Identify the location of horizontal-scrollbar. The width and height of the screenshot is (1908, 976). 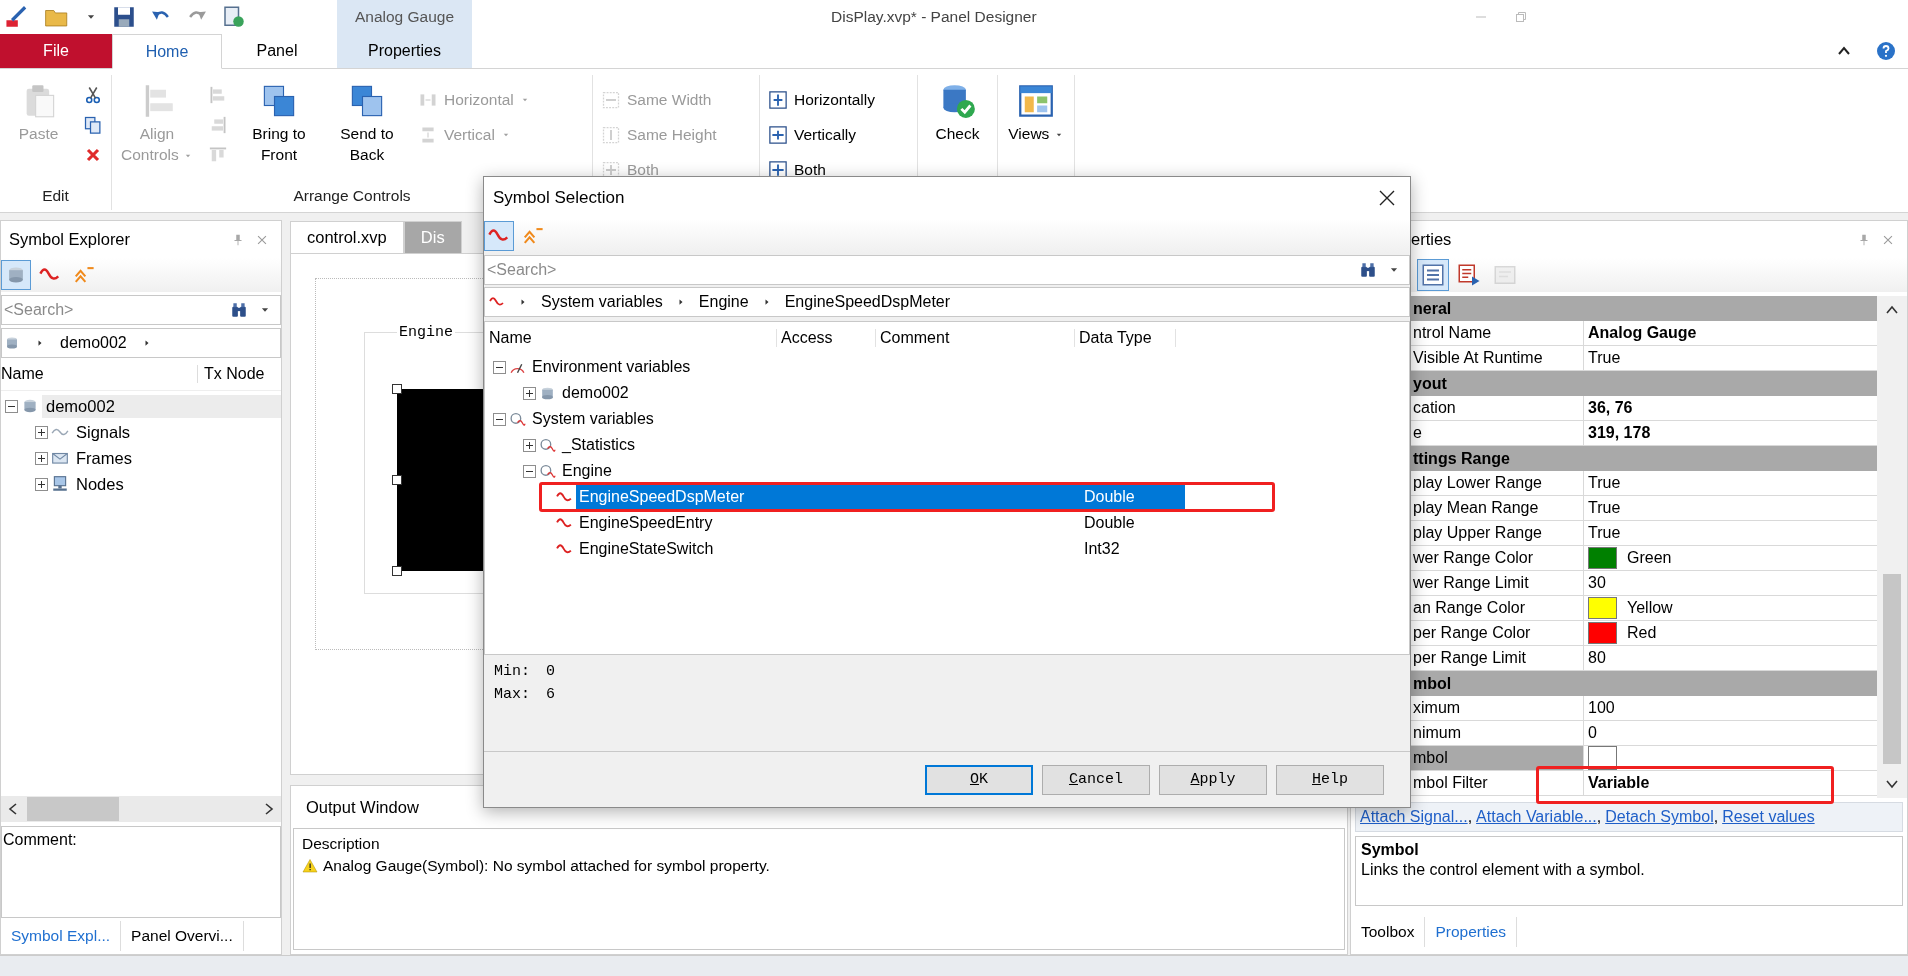
(141, 809).